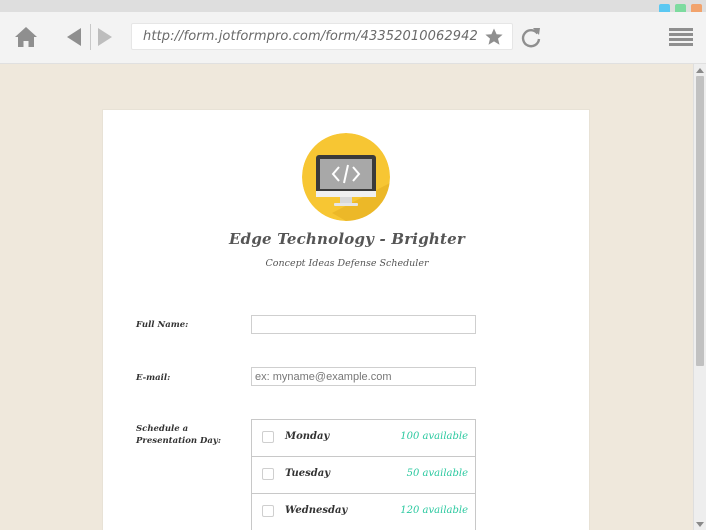 This screenshot has width=706, height=530. I want to click on day-name: Wednesday, so click(316, 510).